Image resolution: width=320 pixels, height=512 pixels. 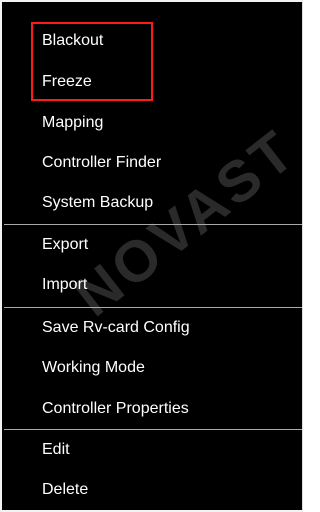 What do you see at coordinates (152, 203) in the screenshot?
I see `menu-item-system-backup: System Backup` at bounding box center [152, 203].